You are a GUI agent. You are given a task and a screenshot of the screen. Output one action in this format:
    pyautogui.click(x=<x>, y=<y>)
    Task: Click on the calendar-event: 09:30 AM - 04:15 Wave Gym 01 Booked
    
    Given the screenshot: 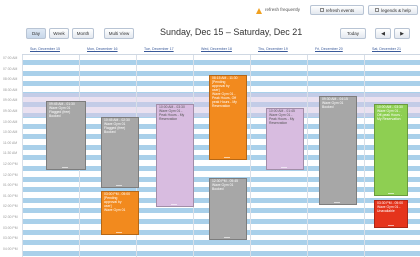 What is the action you would take?
    pyautogui.click(x=338, y=150)
    